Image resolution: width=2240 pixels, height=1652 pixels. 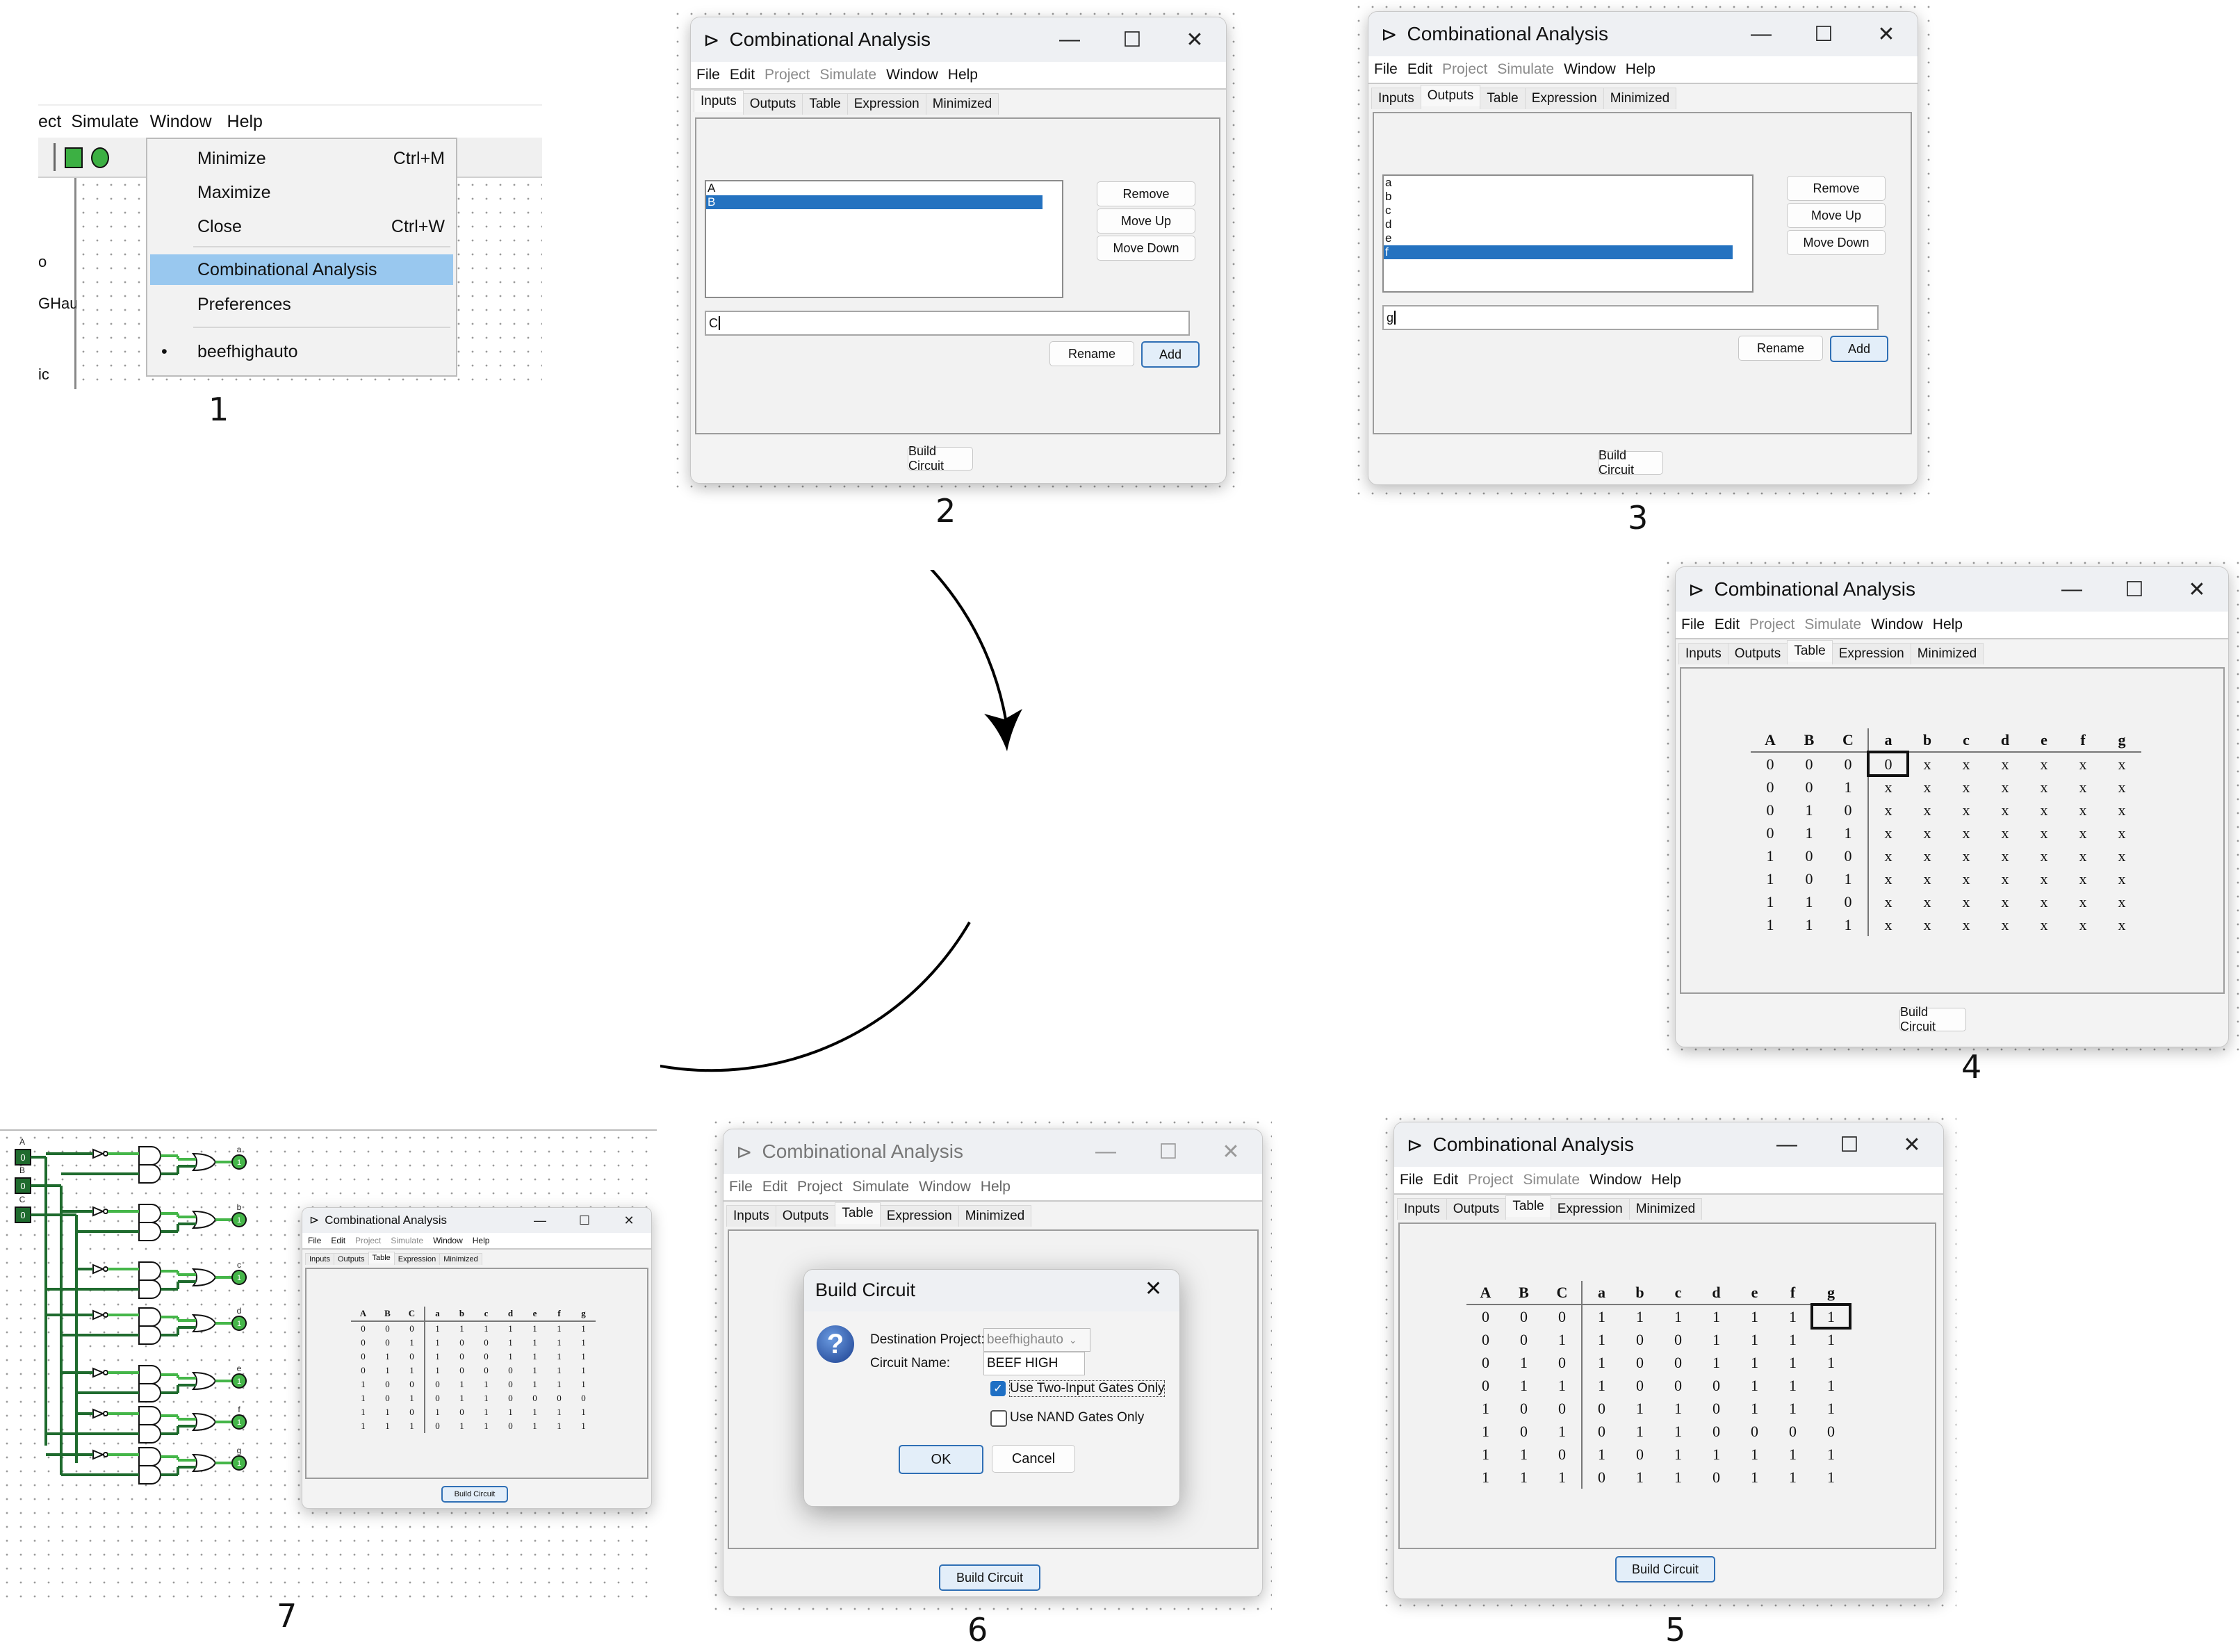 I want to click on list-item: a, so click(x=1568, y=183).